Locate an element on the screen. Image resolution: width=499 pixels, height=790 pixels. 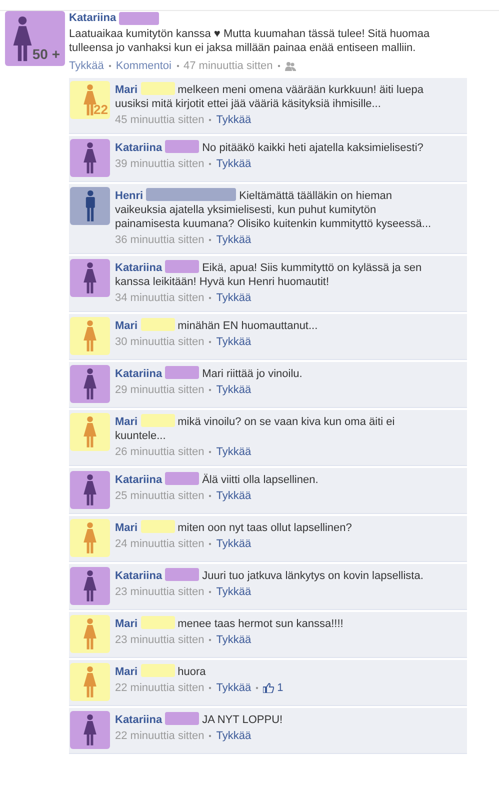
timestamp: 34 minuuttia sitten is located at coordinates (159, 298).